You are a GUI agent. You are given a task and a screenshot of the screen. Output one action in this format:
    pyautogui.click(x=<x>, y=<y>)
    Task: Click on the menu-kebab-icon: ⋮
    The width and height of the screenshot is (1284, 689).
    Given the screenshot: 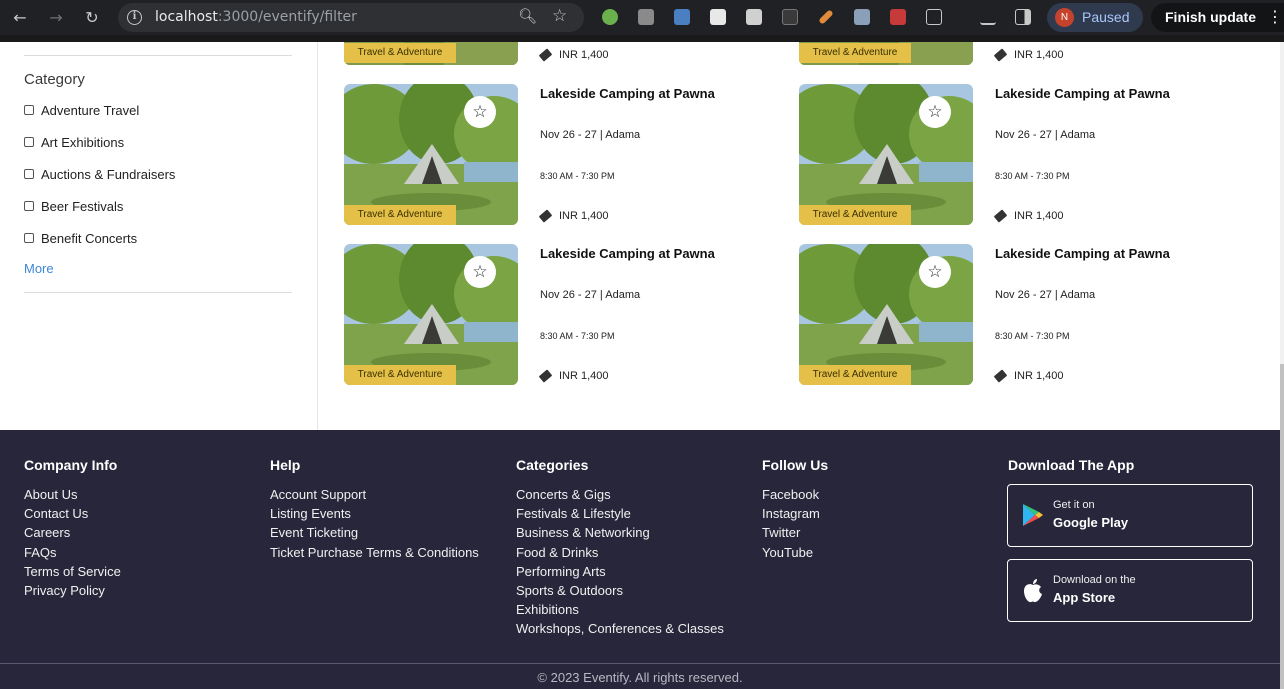 What is the action you would take?
    pyautogui.click(x=1275, y=16)
    